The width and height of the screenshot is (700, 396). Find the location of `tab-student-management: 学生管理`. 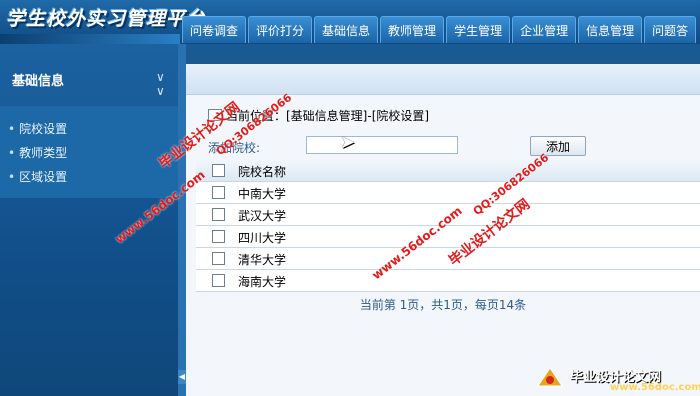

tab-student-management: 学生管理 is located at coordinates (478, 29).